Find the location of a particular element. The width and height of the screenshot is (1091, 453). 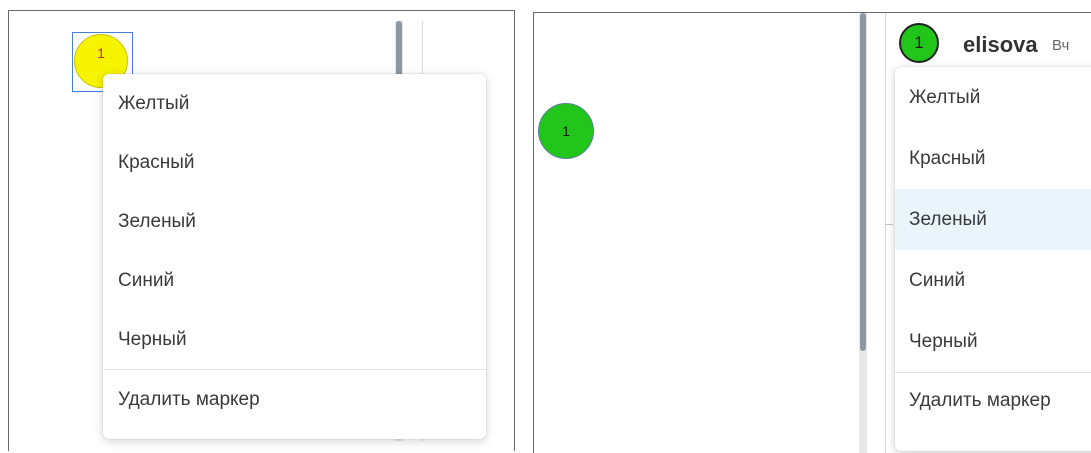

user-name: elisova is located at coordinates (1000, 44).